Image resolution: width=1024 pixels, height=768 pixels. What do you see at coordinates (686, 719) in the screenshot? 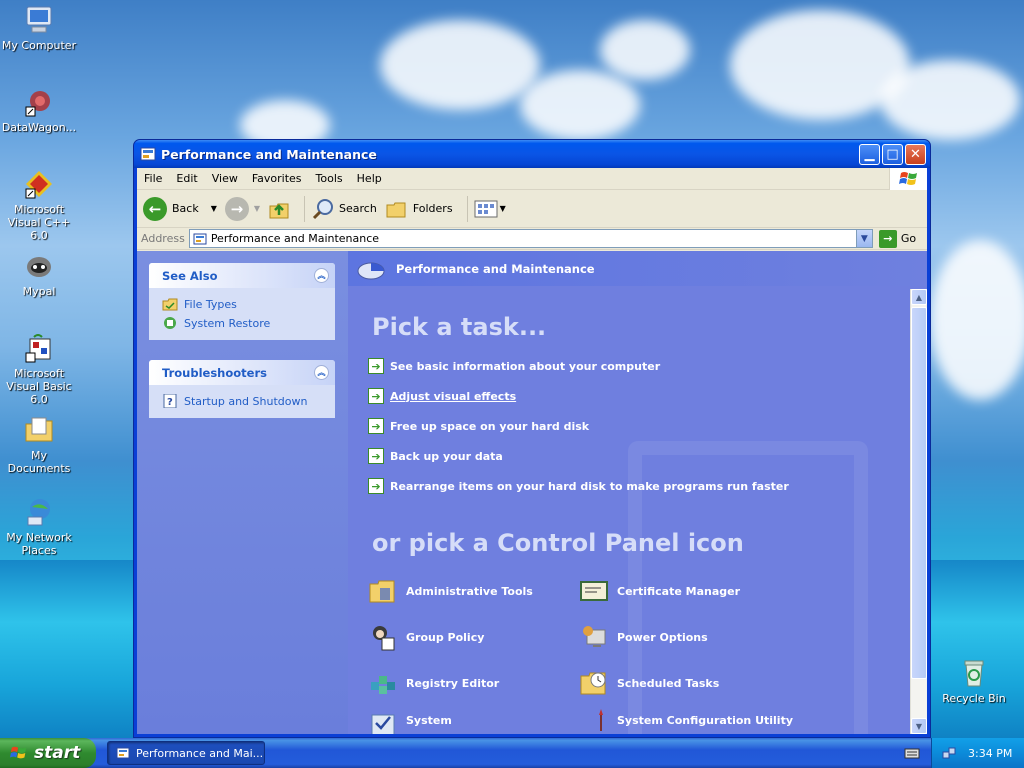
I see `cp-system-configuration-utility: System Configuration Utility` at bounding box center [686, 719].